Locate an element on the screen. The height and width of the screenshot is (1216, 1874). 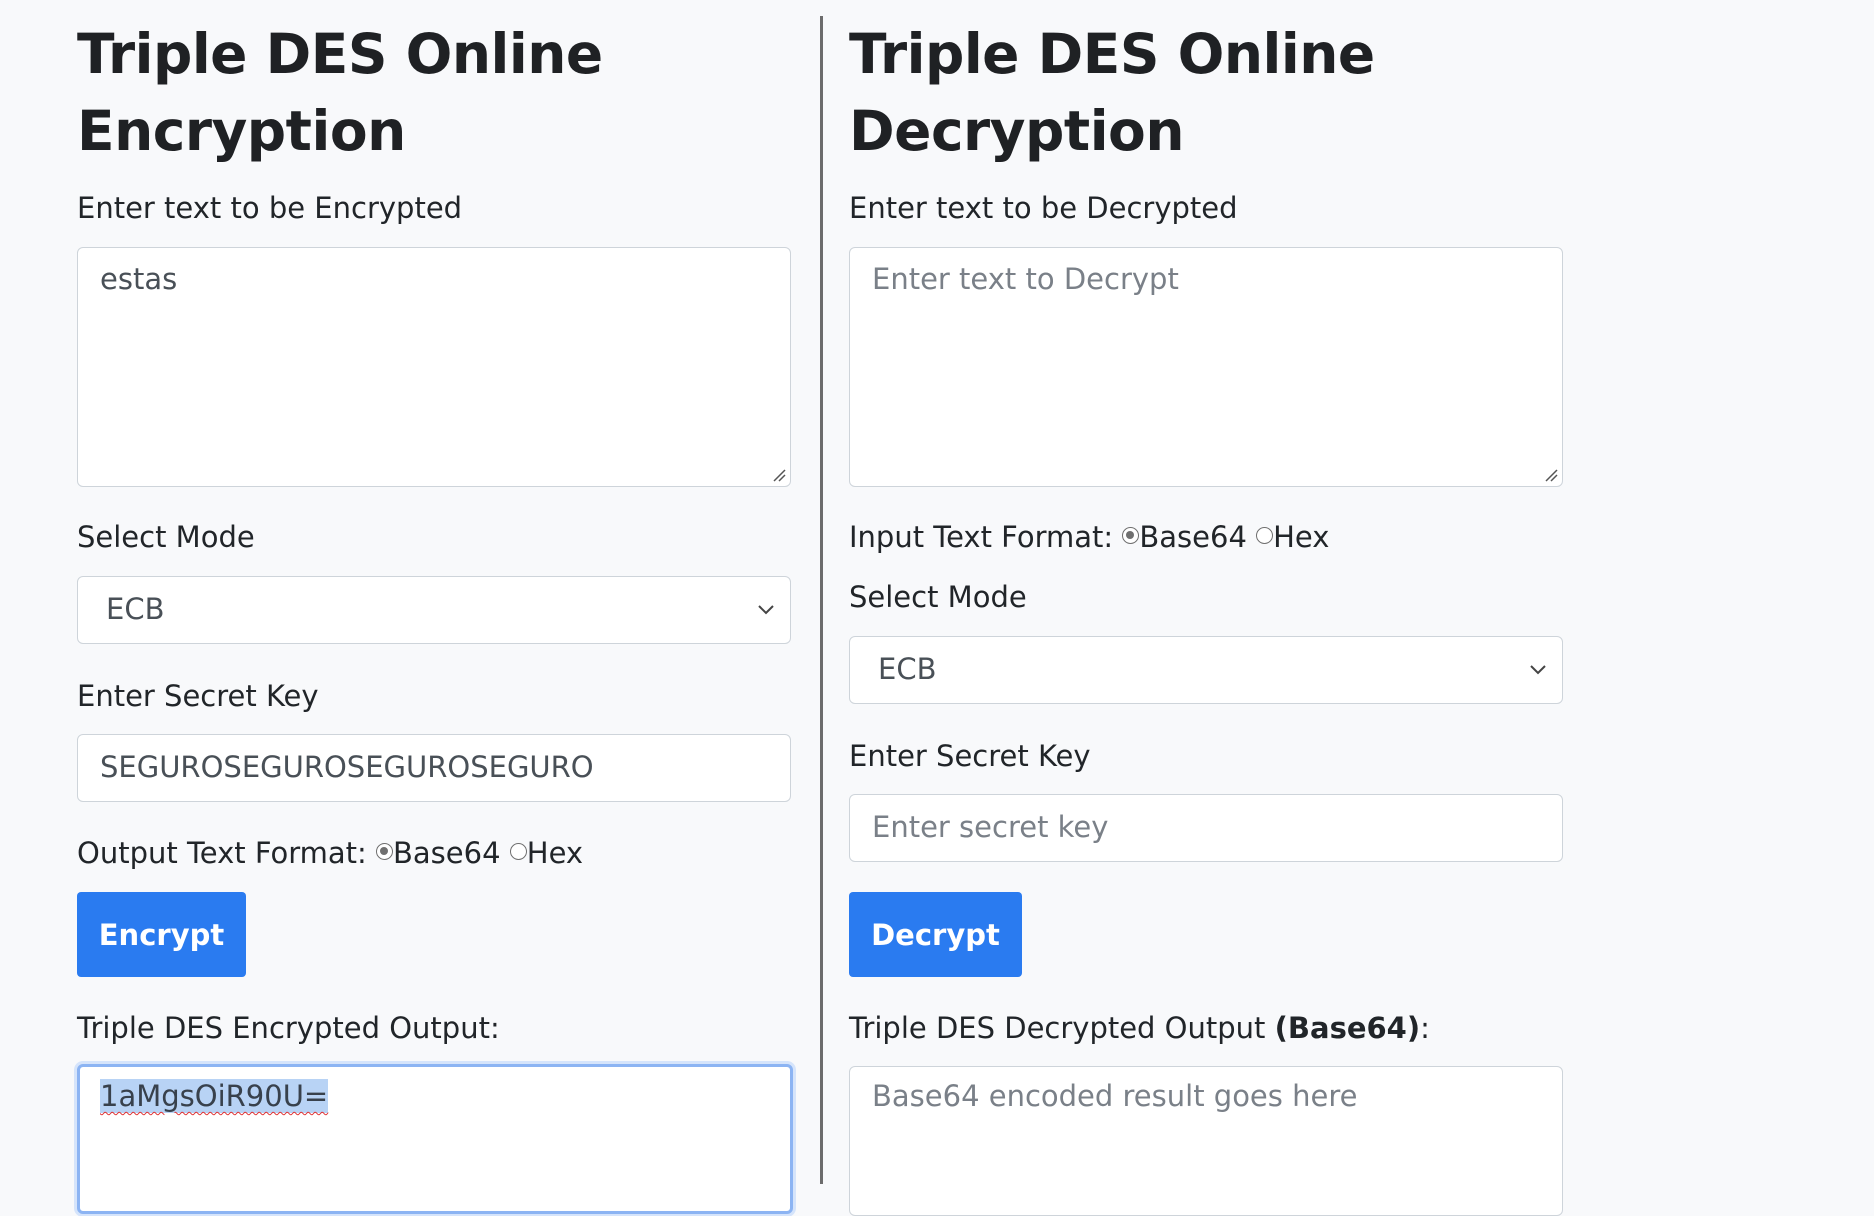
decrypt-text-placeholder: Enter text to Decrypt is located at coordinates (1025, 279).